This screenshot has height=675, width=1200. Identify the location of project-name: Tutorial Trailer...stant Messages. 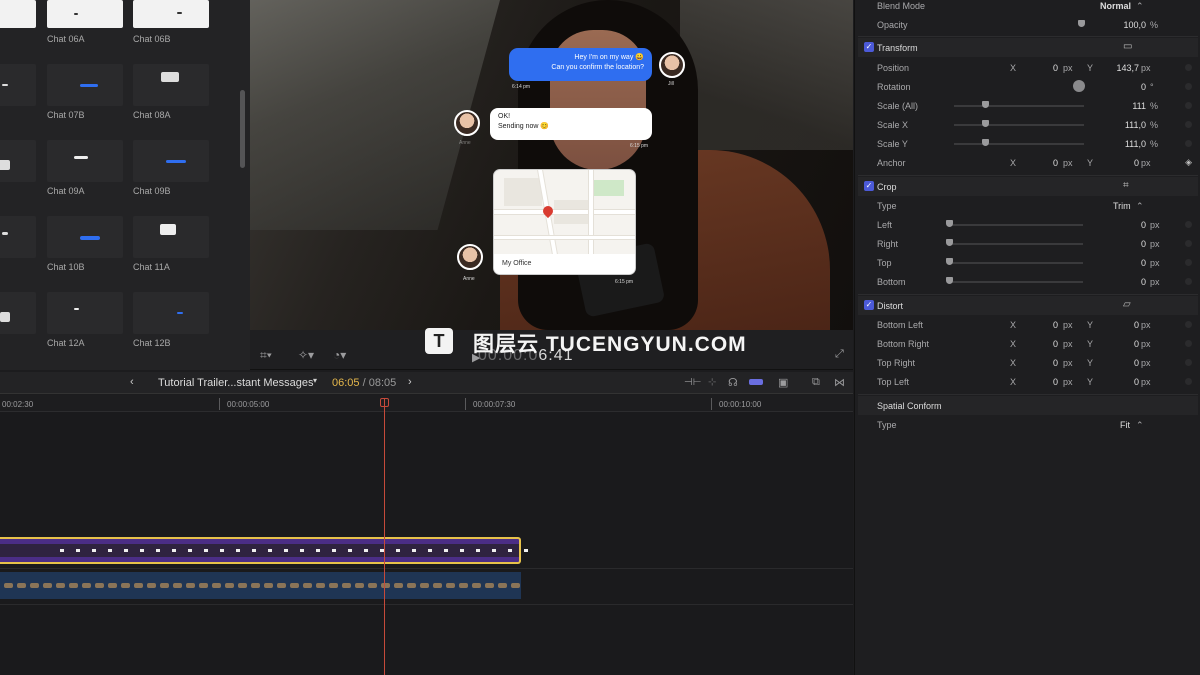
(236, 383).